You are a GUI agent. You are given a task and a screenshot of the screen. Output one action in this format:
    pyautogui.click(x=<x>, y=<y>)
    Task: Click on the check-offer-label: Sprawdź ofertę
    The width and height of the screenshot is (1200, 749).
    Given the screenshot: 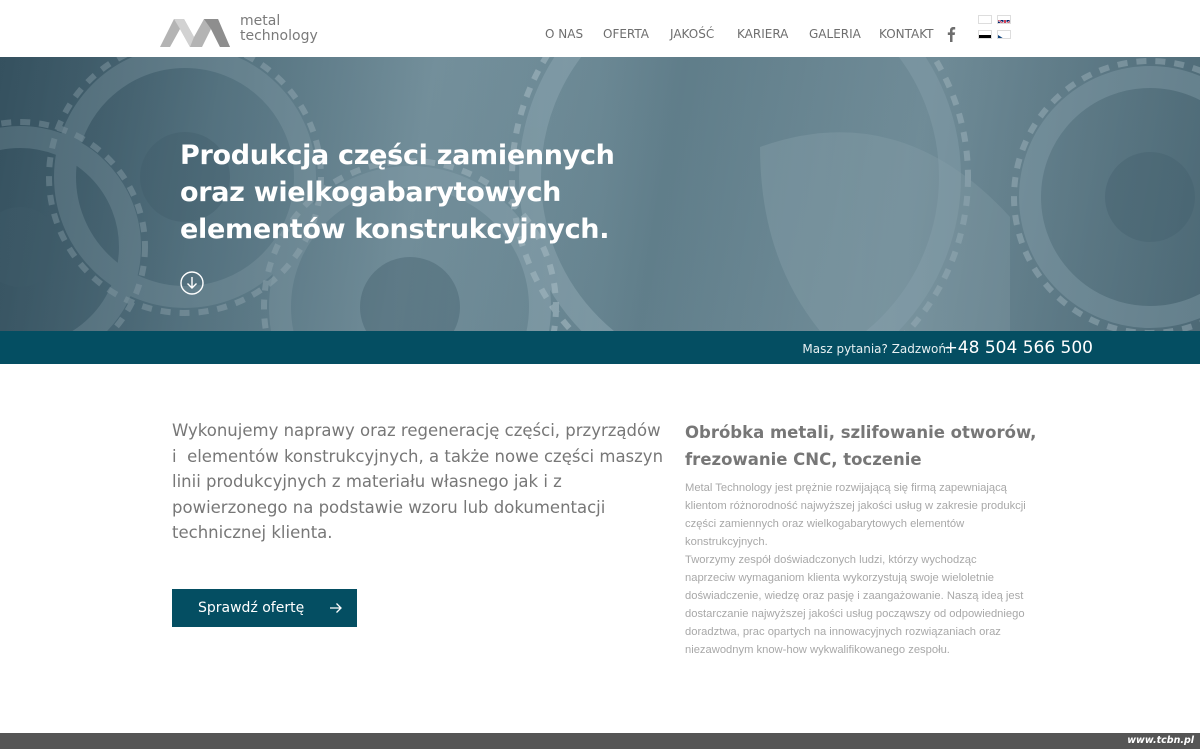 What is the action you would take?
    pyautogui.click(x=251, y=608)
    